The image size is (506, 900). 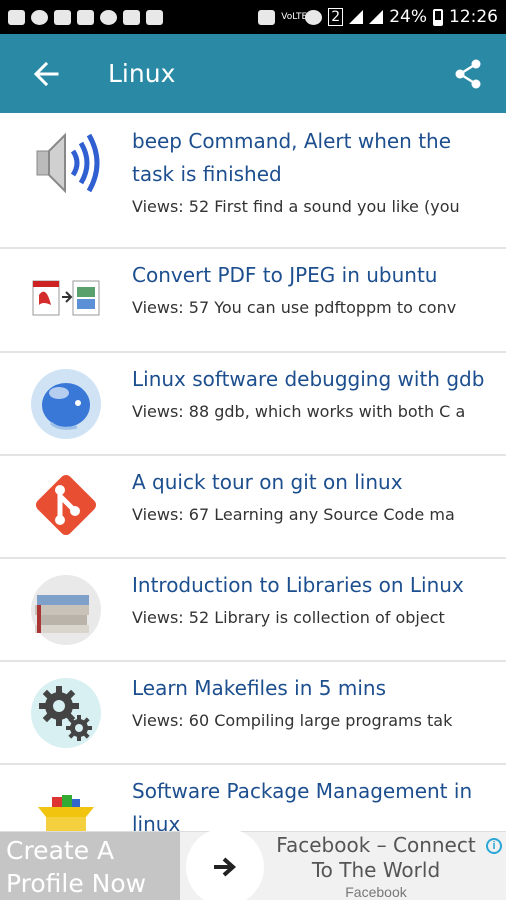 I want to click on gallery-icon, so click(x=131, y=17).